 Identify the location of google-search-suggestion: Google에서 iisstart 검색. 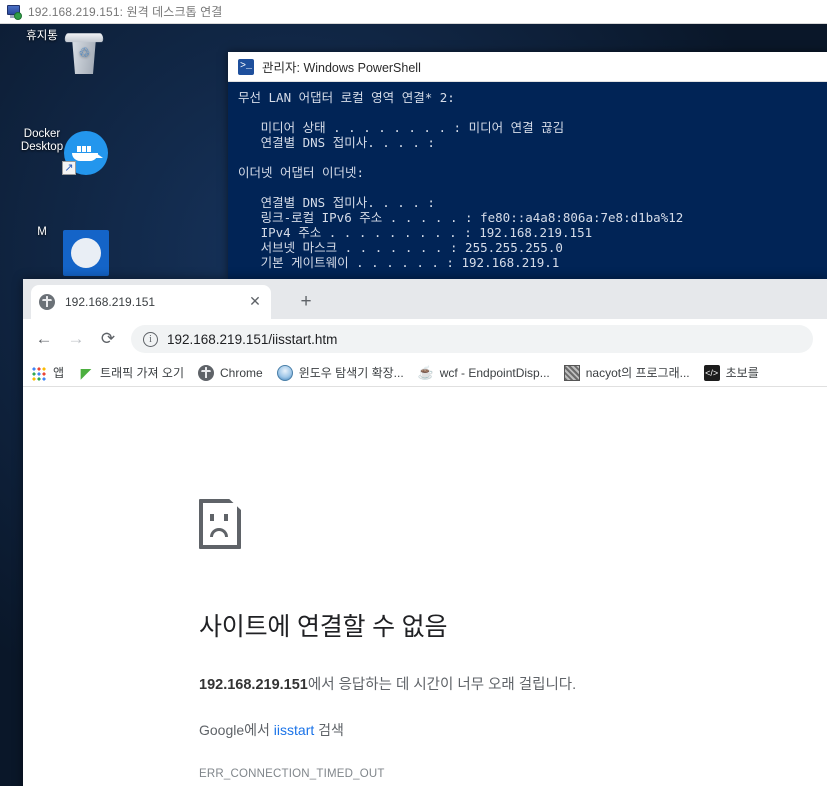
(513, 730).